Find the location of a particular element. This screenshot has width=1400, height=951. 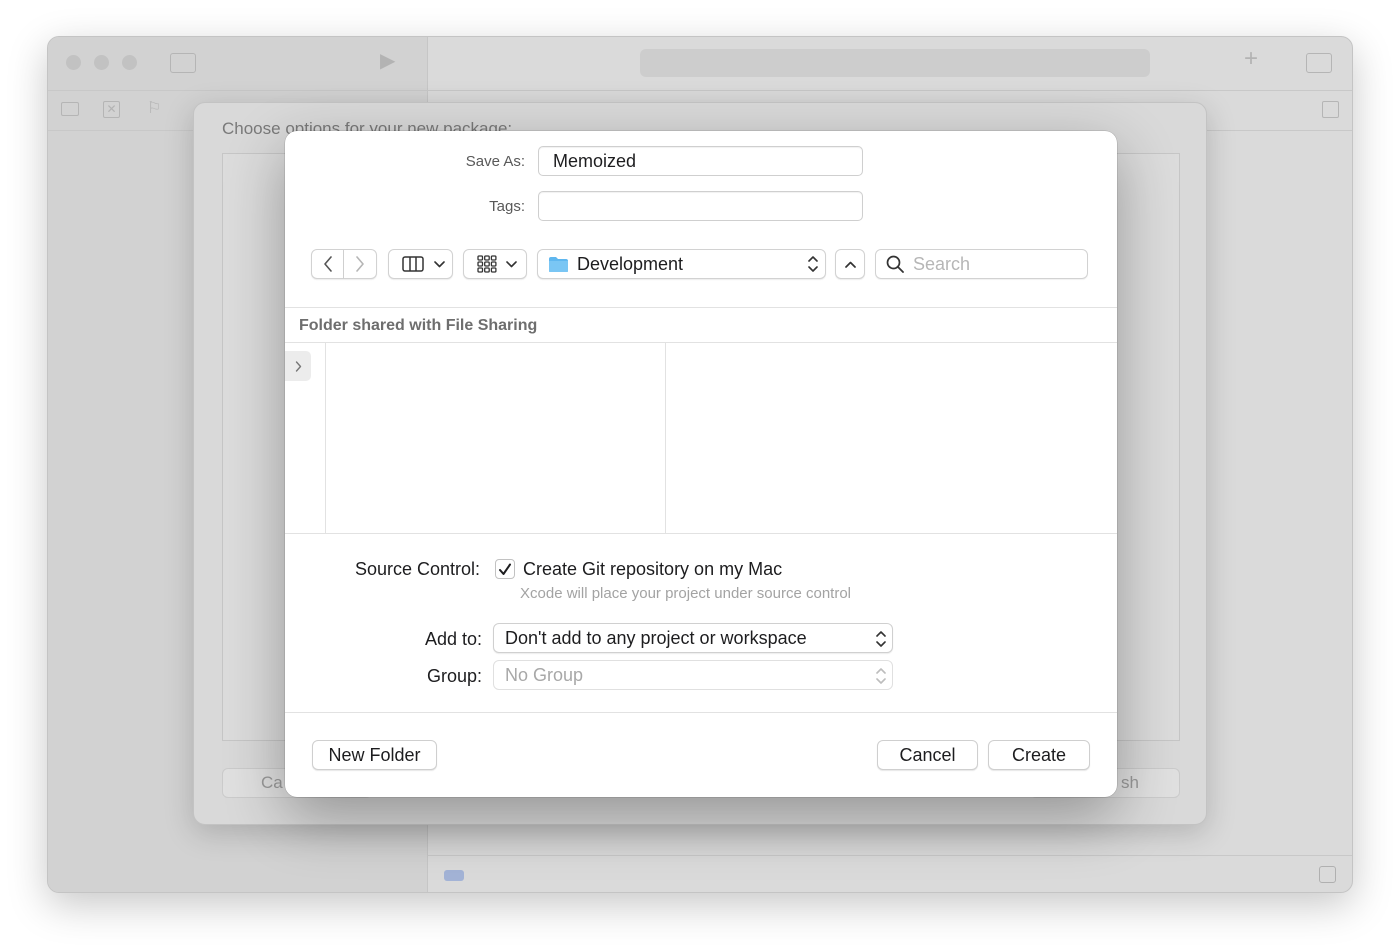

add-icon: + is located at coordinates (1251, 59).